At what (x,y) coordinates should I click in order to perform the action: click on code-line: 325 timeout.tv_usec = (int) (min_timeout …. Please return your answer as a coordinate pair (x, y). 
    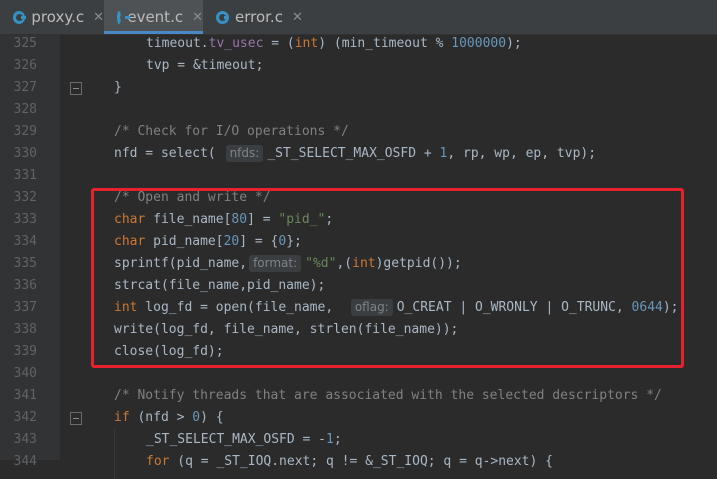
    Looking at the image, I should click on (358, 44).